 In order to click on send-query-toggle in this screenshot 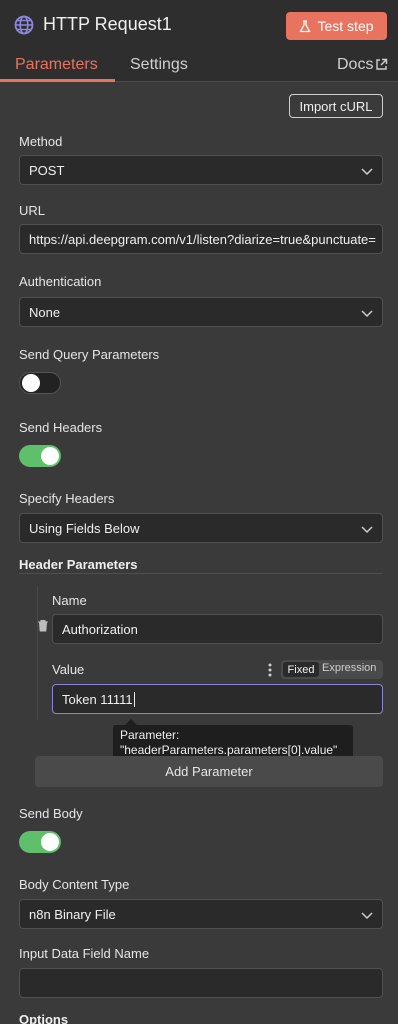, I will do `click(40, 383)`.